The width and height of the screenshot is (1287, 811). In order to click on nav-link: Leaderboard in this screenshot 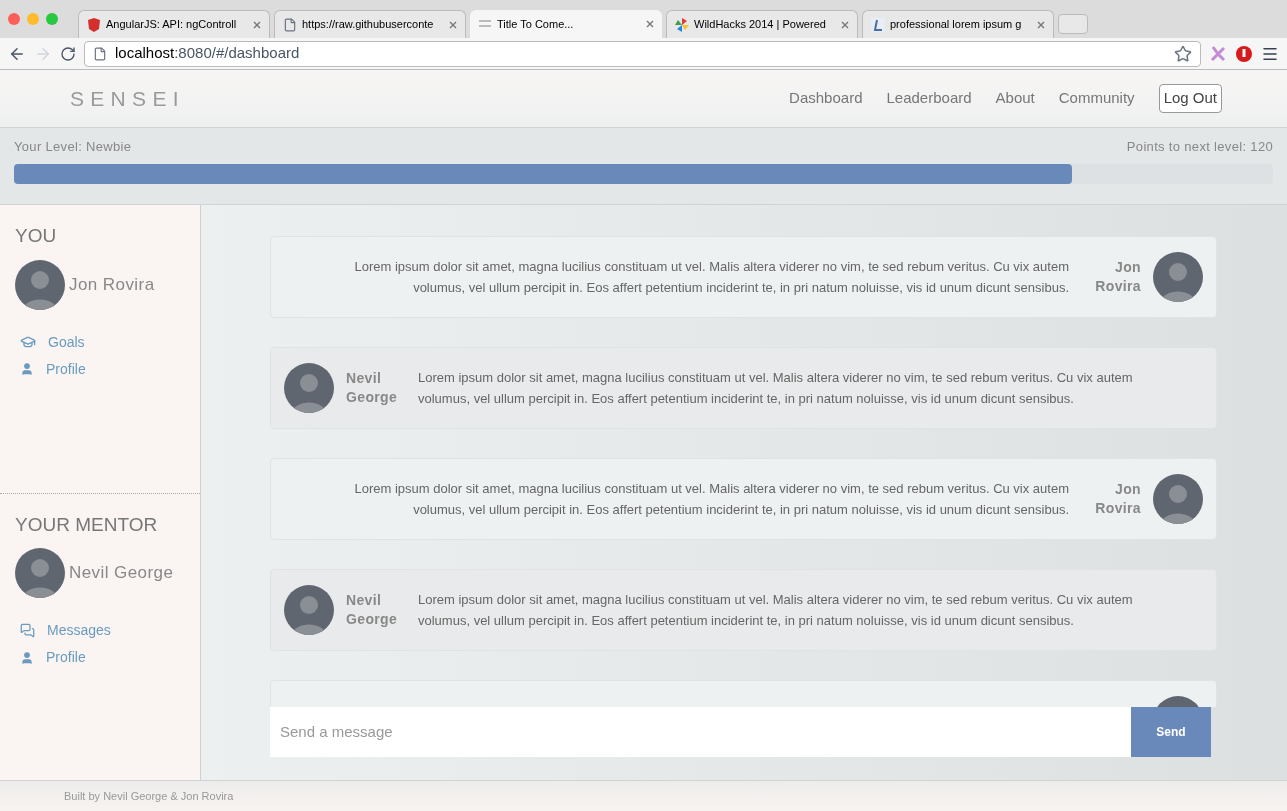, I will do `click(929, 98)`.